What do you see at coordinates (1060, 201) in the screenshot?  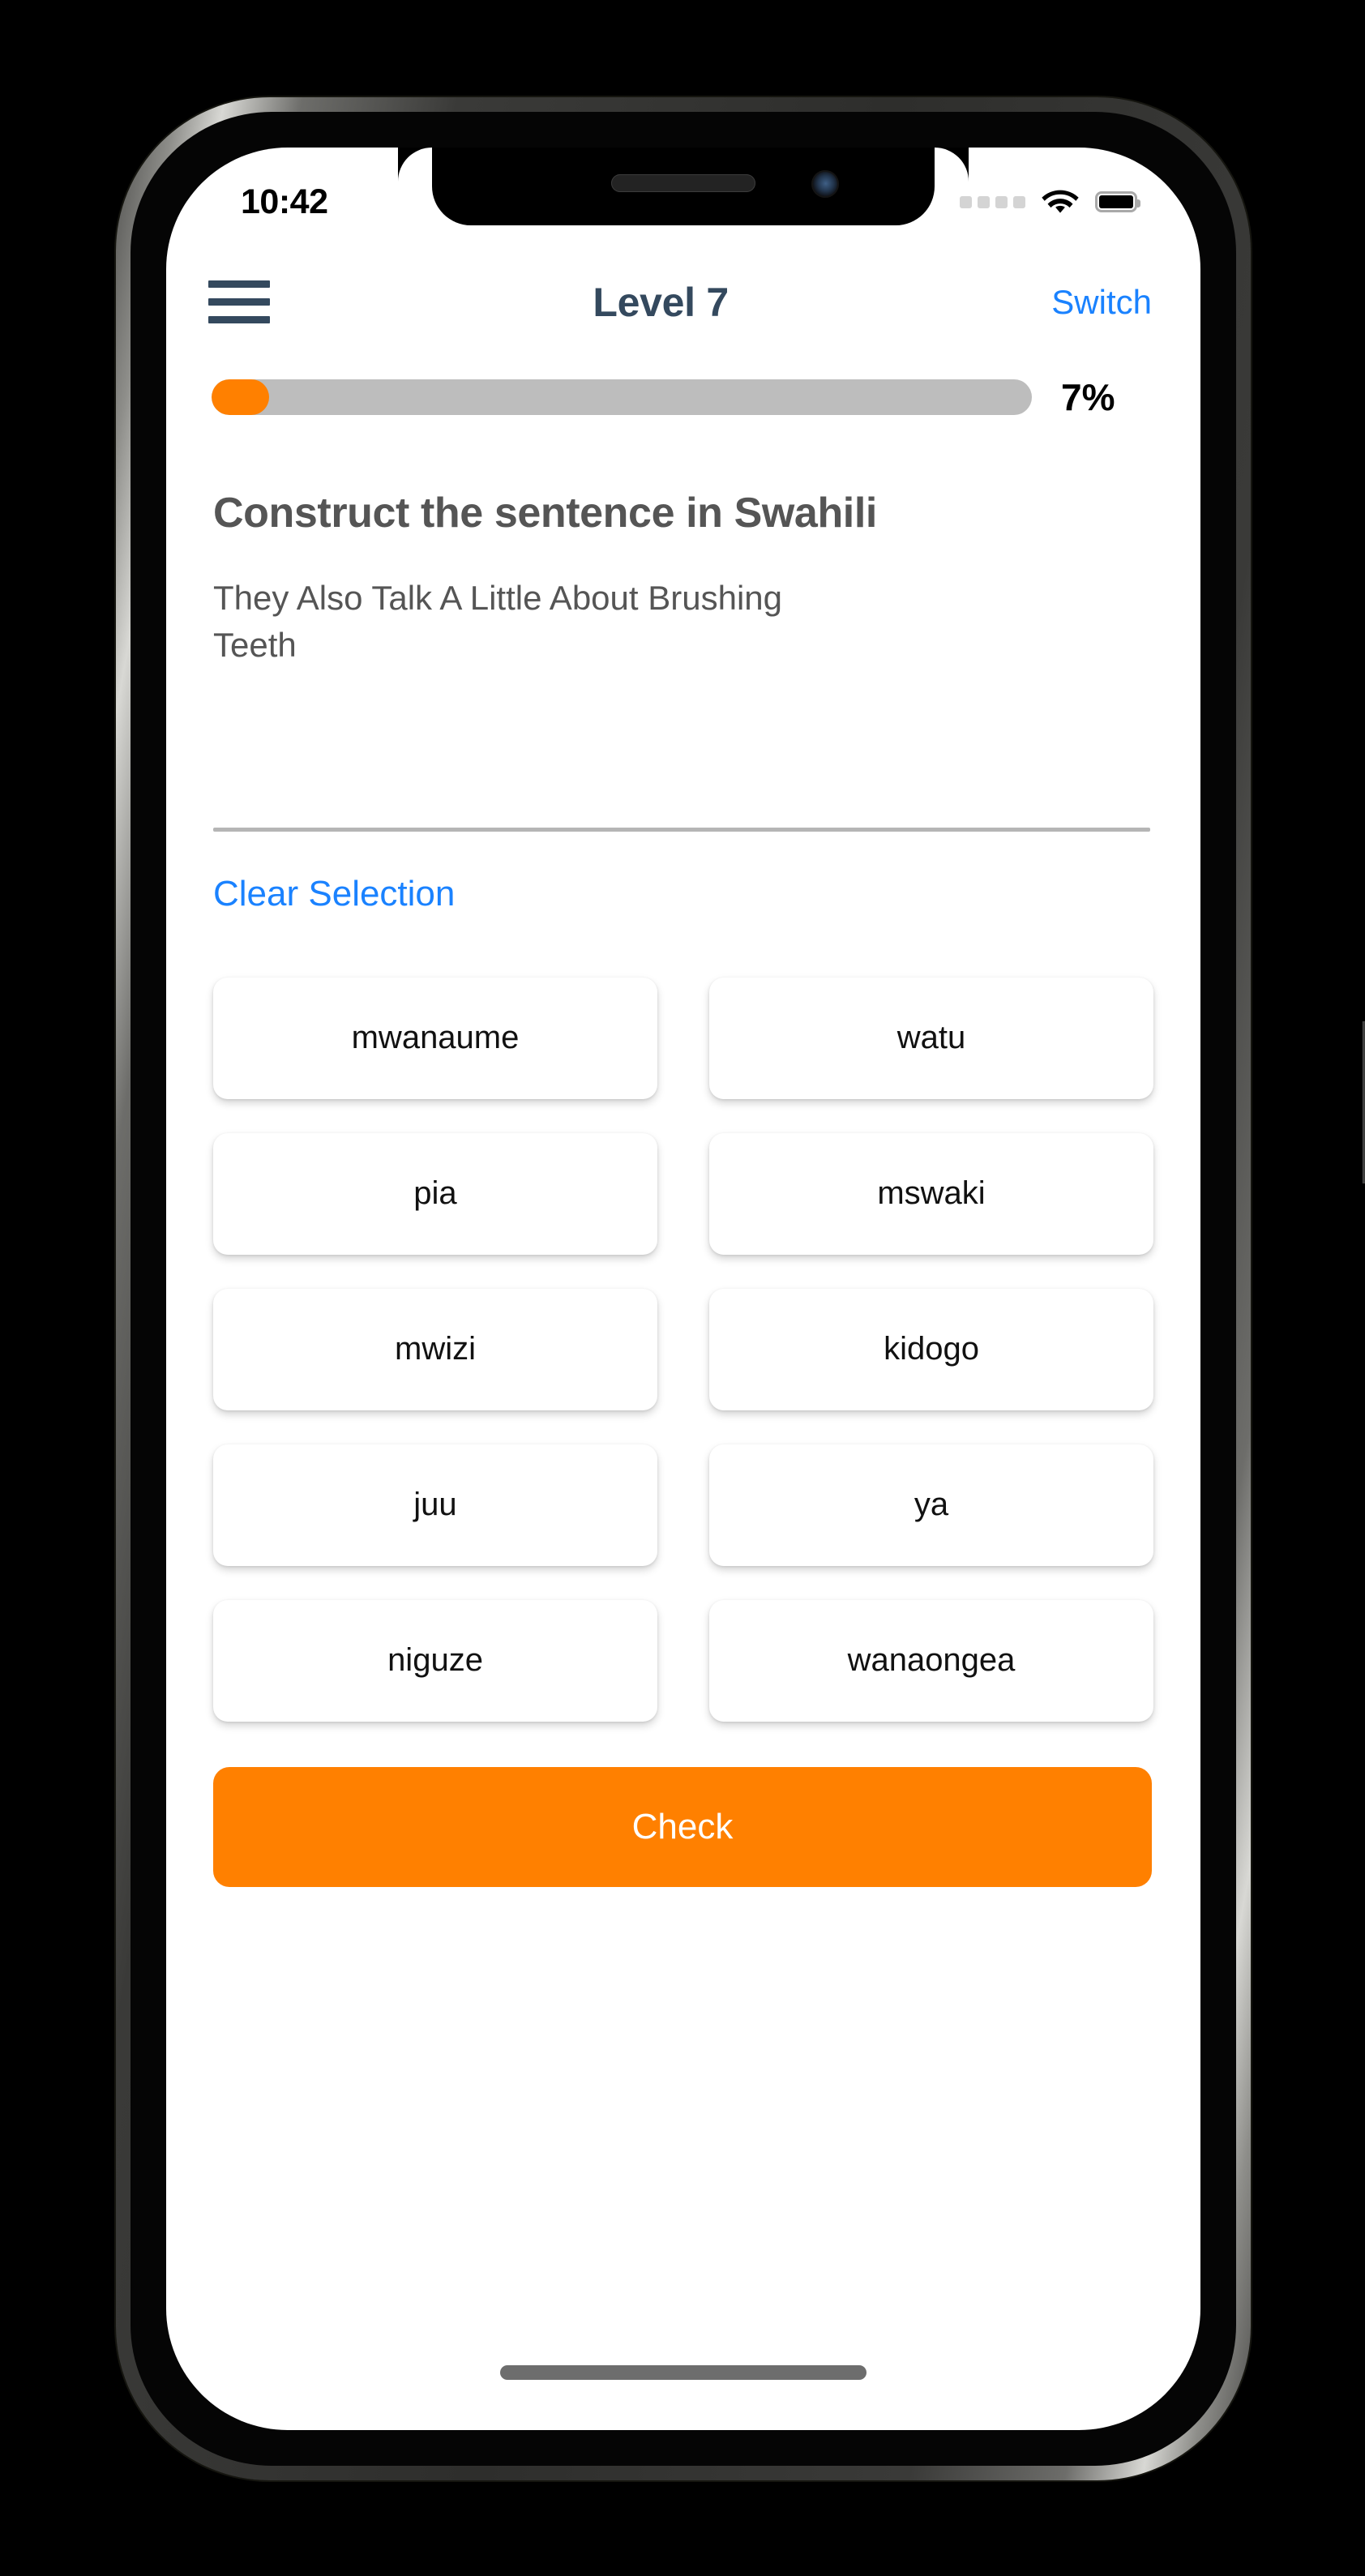 I see `wifi-icon` at bounding box center [1060, 201].